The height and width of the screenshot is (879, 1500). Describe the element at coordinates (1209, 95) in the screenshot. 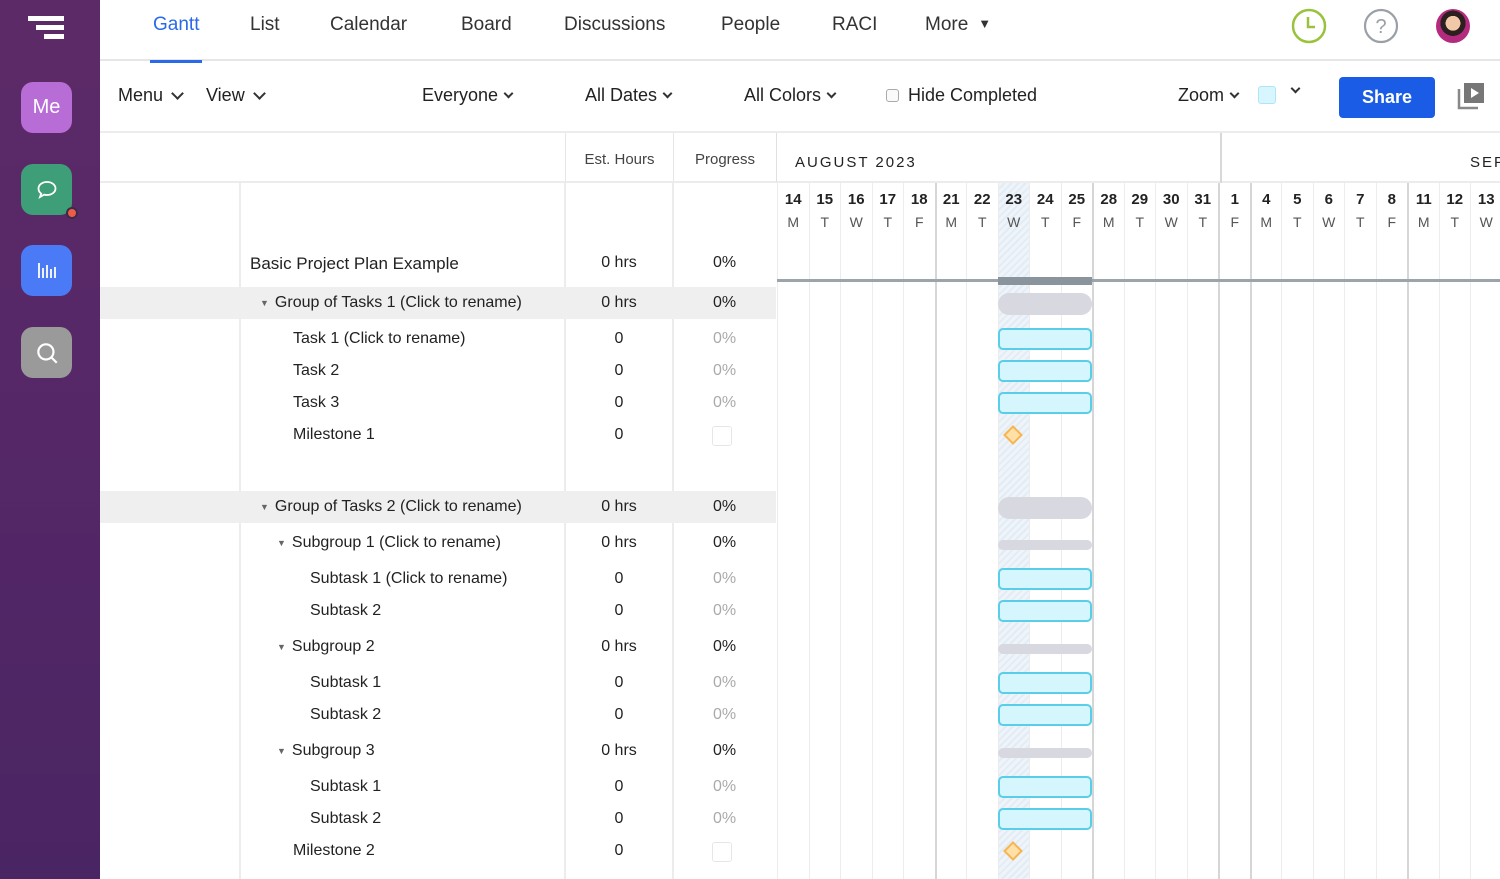

I see `zoom-dropdown: Zoom` at that location.